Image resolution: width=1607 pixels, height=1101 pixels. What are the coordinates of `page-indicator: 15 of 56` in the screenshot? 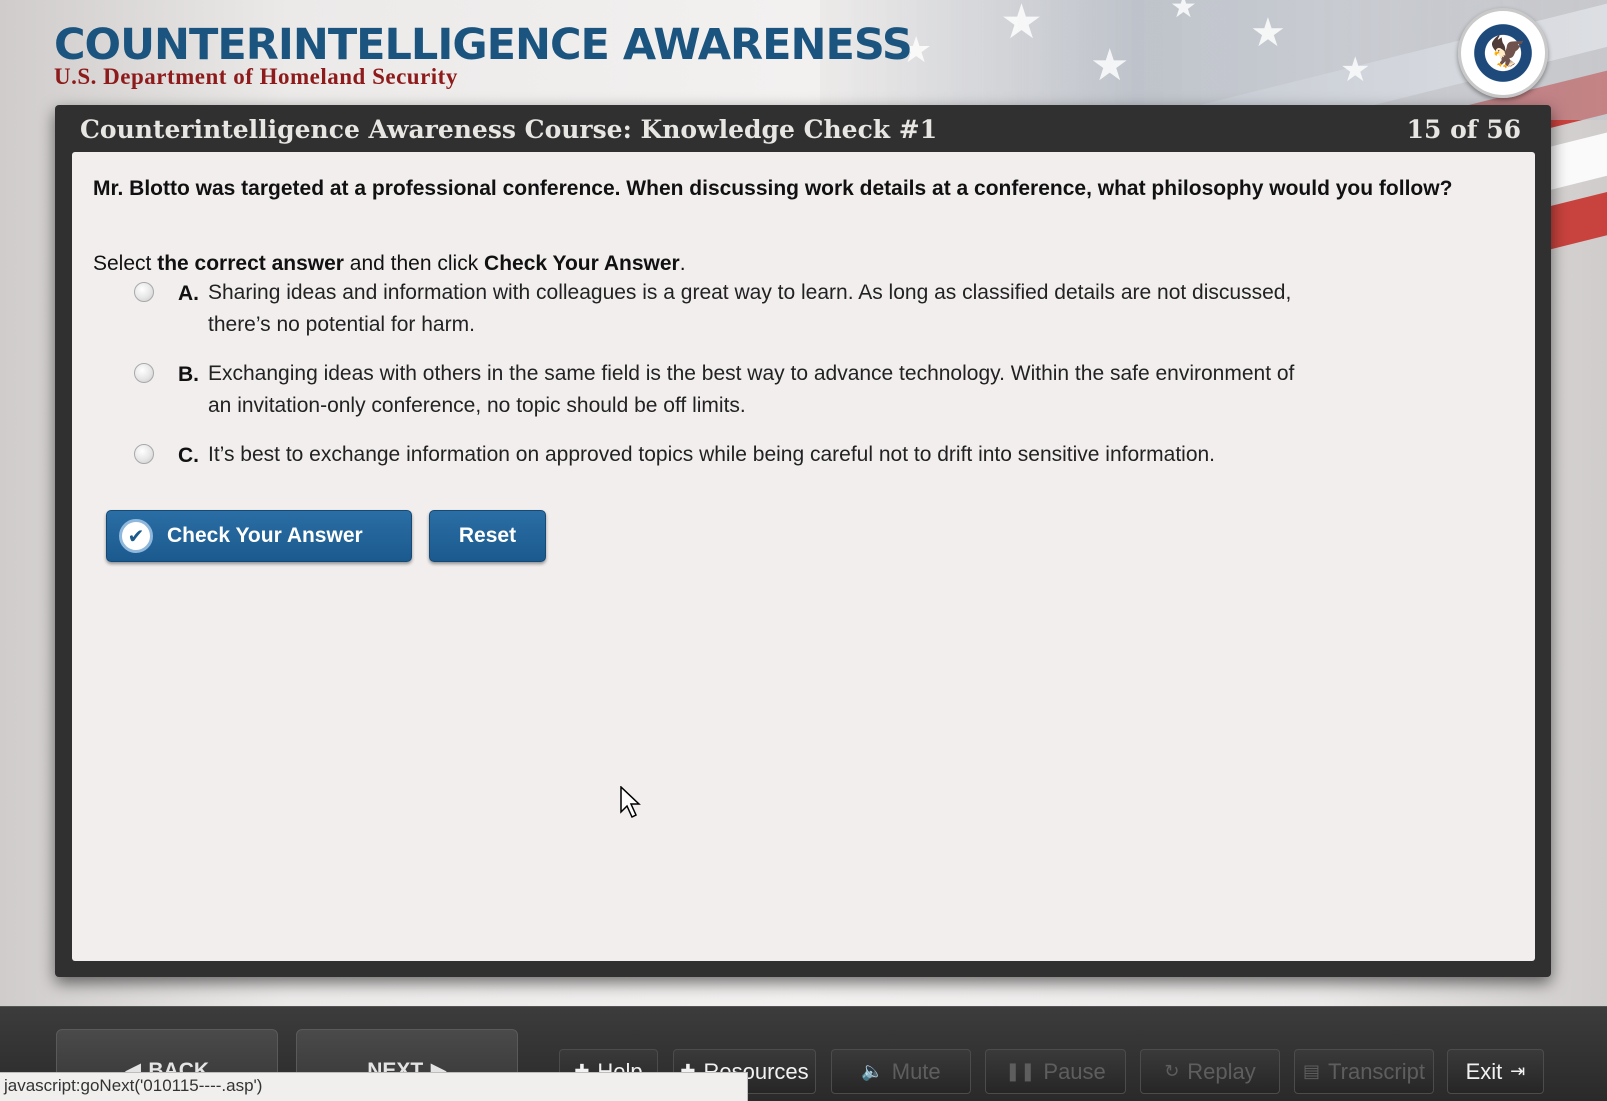 It's located at (1463, 129).